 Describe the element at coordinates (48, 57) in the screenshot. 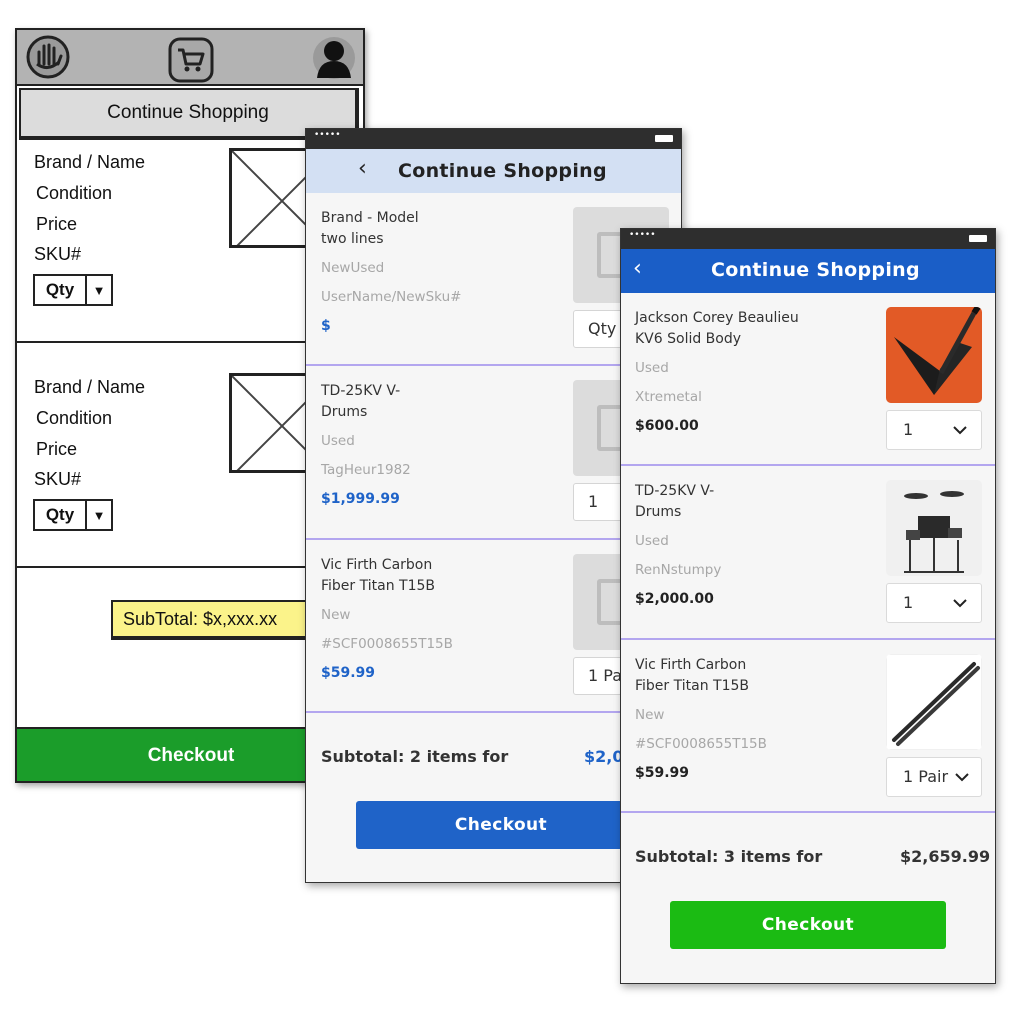

I see `hand-logo-icon` at that location.